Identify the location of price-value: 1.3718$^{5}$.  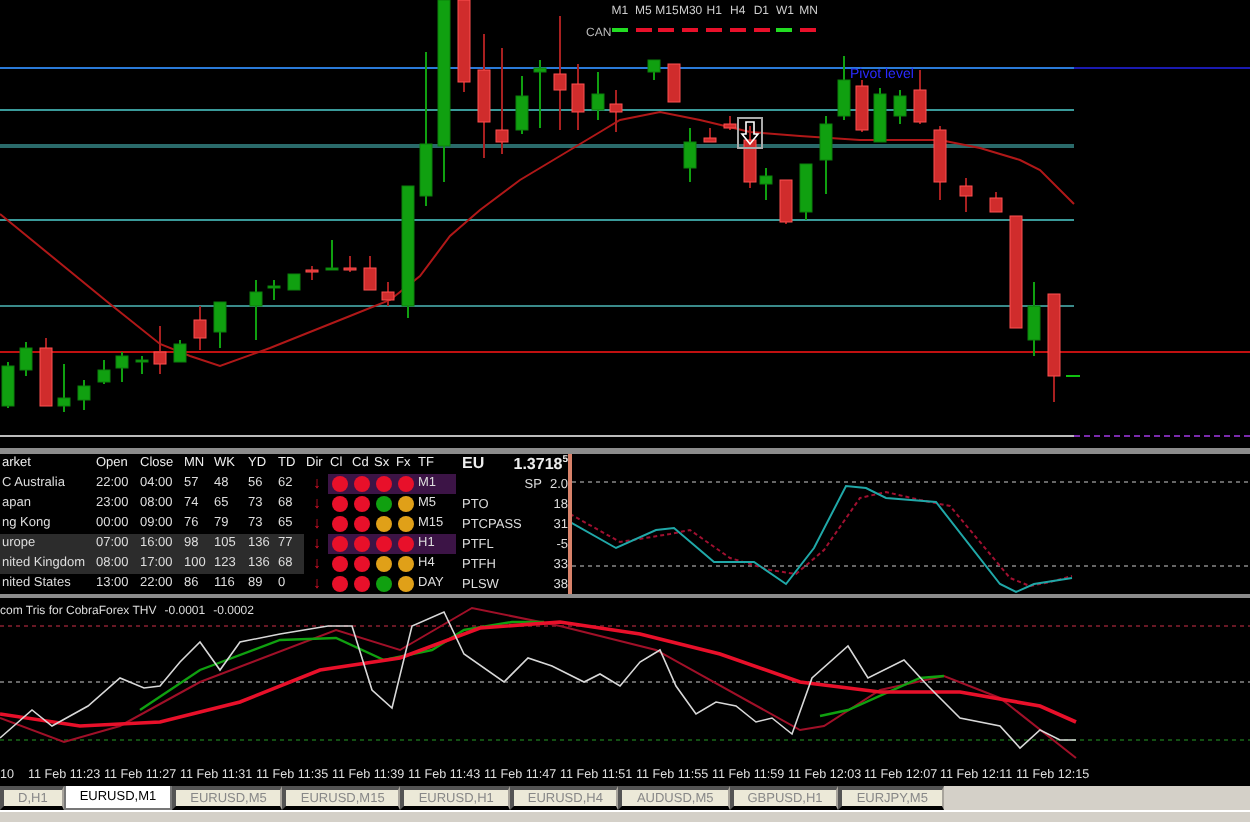
(540, 464).